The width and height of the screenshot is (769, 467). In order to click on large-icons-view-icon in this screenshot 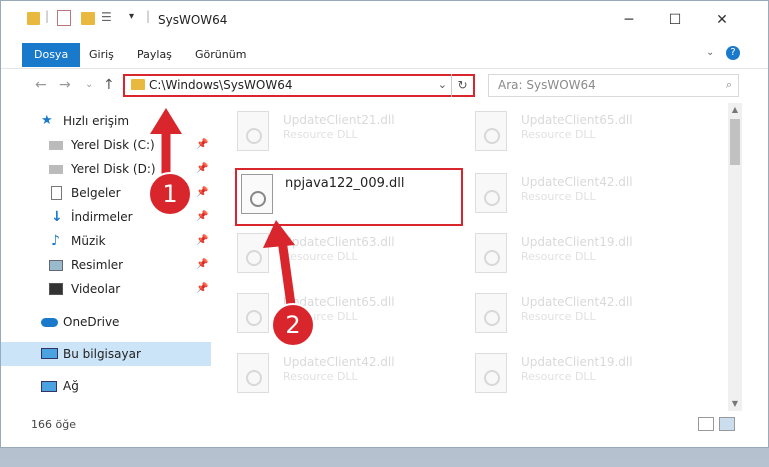, I will do `click(727, 424)`.